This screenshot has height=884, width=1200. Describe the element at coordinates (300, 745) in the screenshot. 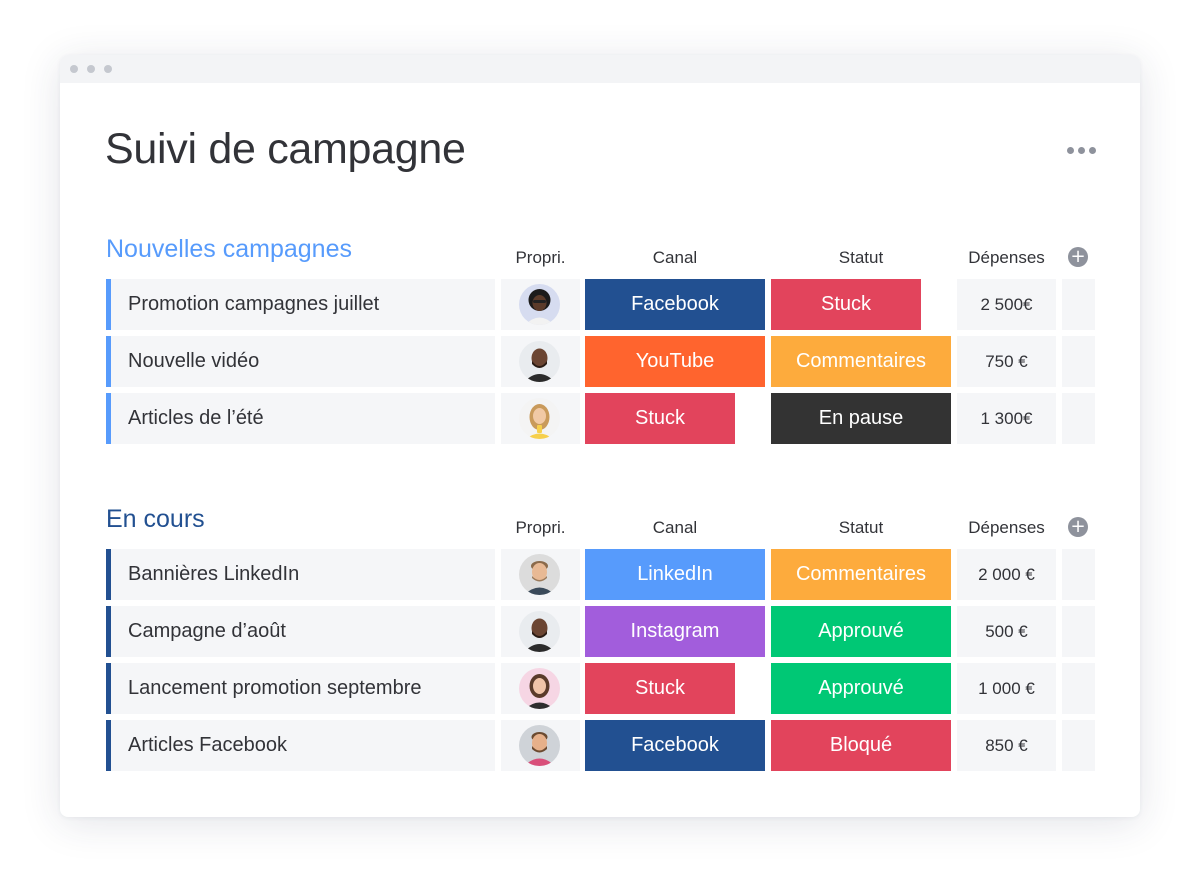

I see `item-name-cell: Articles Facebook` at that location.